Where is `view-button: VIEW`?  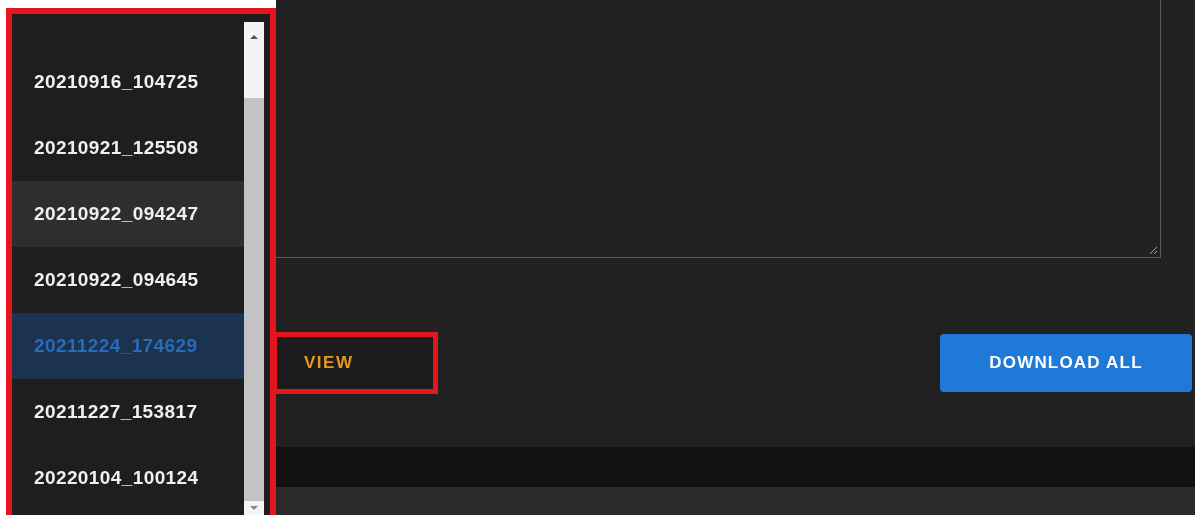 view-button: VIEW is located at coordinates (355, 363).